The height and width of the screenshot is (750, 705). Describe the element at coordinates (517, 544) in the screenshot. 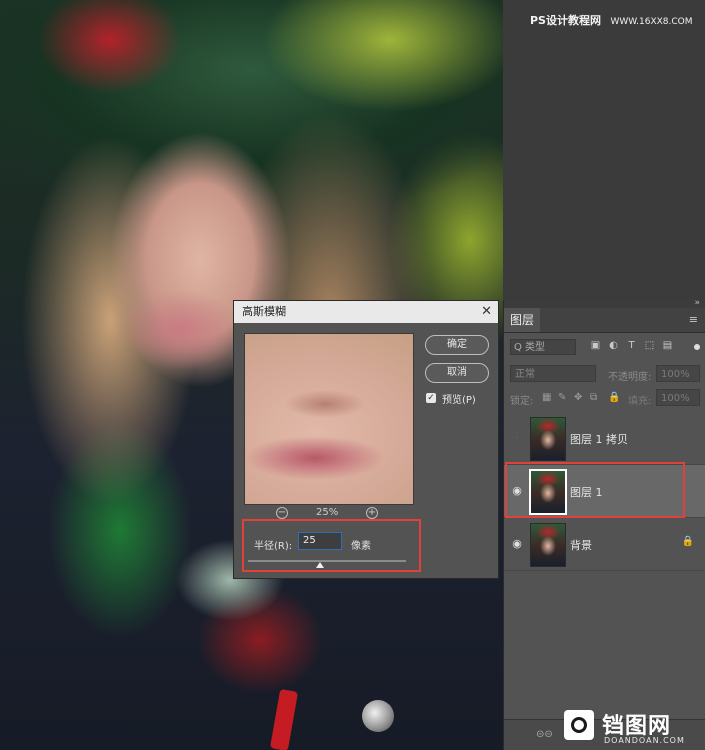

I see `eye-icon: ◉` at that location.